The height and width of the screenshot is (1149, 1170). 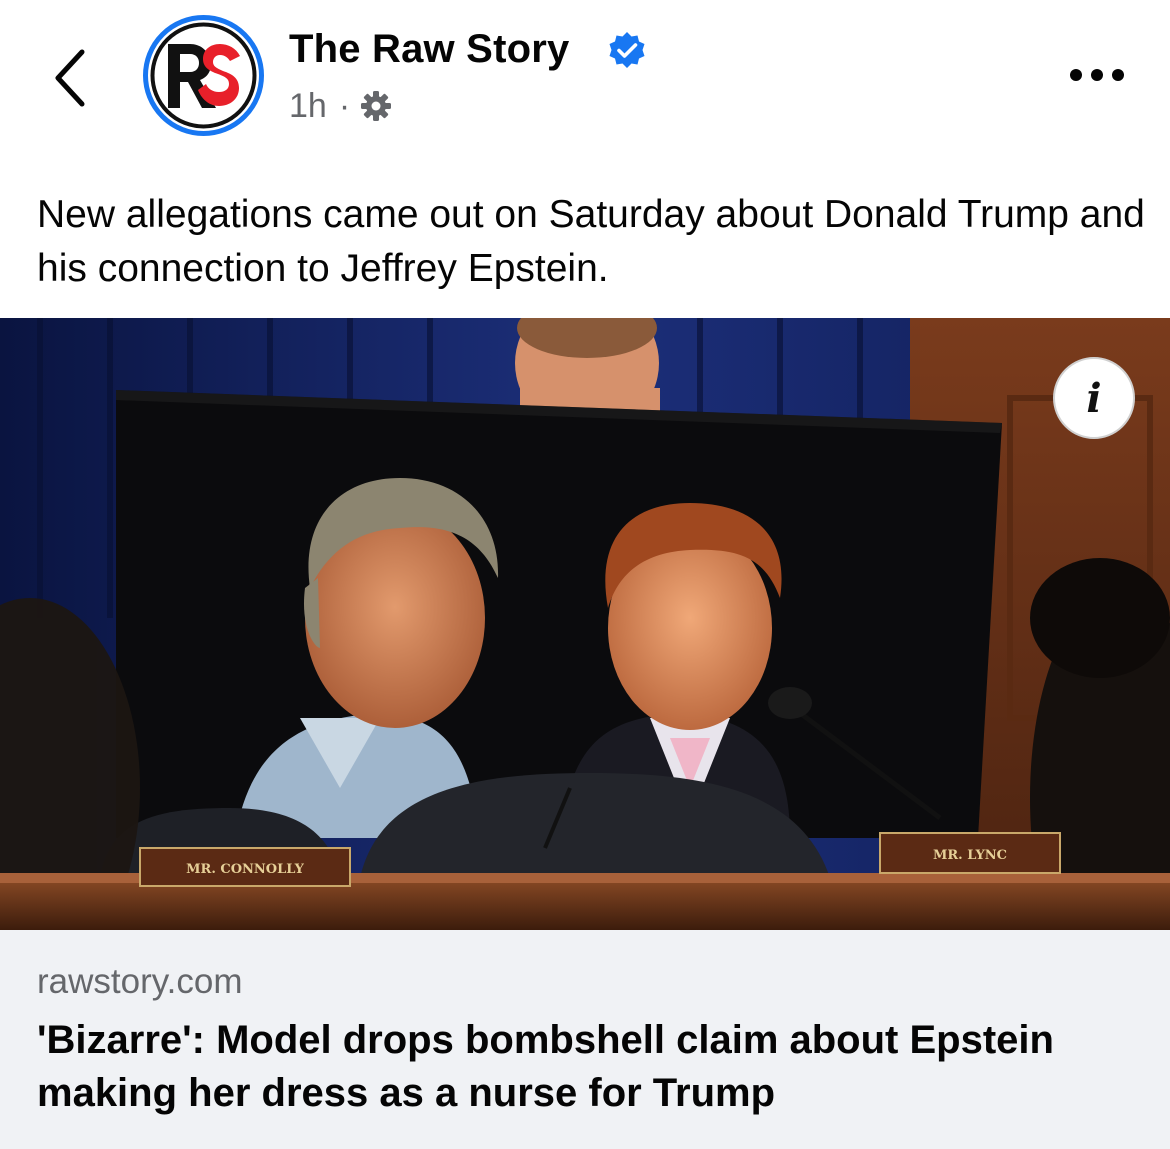 What do you see at coordinates (245, 869) in the screenshot?
I see `nameplate-left: MR. CONNOLLY` at bounding box center [245, 869].